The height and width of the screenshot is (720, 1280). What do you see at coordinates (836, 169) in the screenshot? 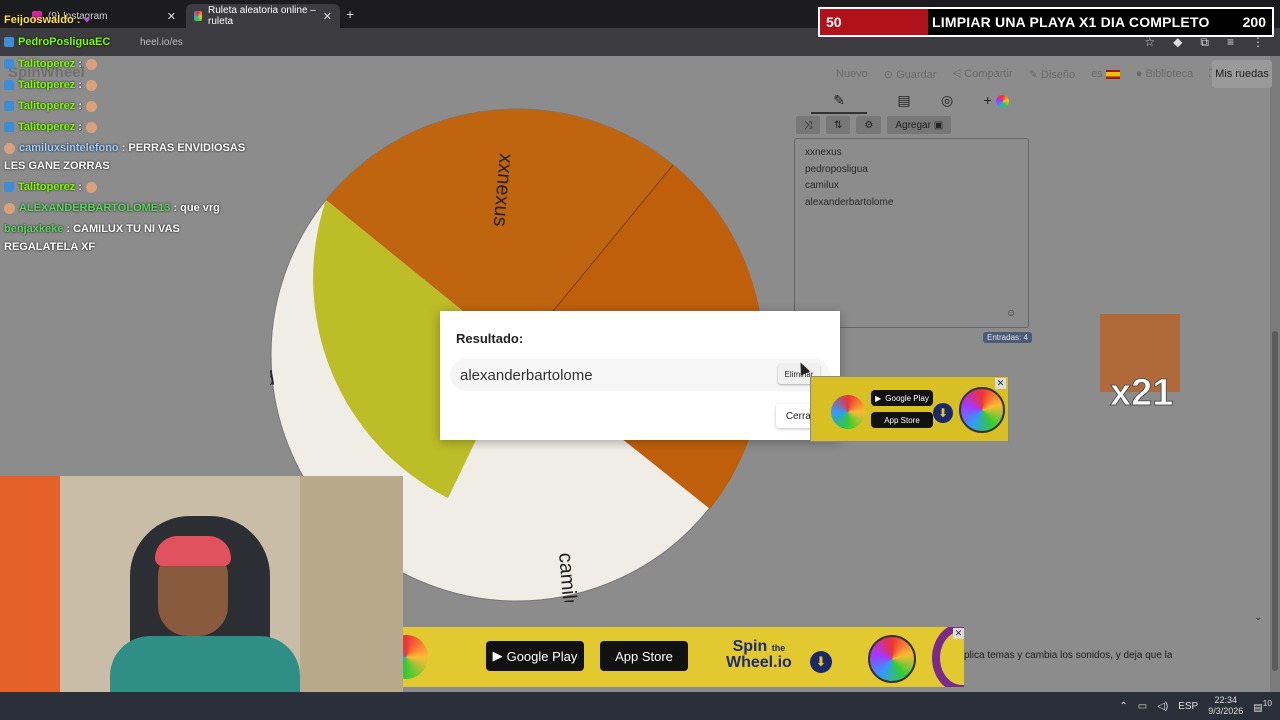
I see `entry-item: pedroposligua` at bounding box center [836, 169].